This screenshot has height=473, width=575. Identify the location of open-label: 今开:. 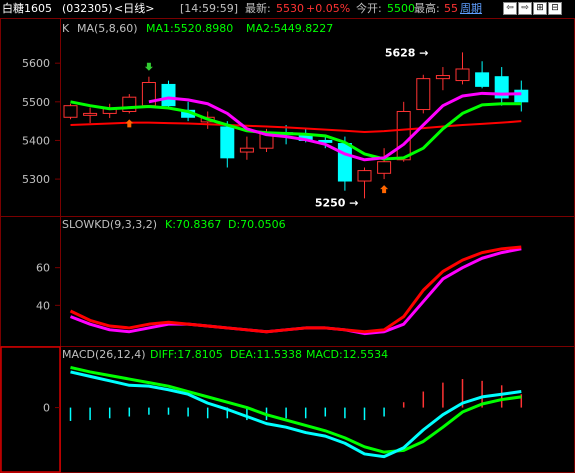
(369, 8).